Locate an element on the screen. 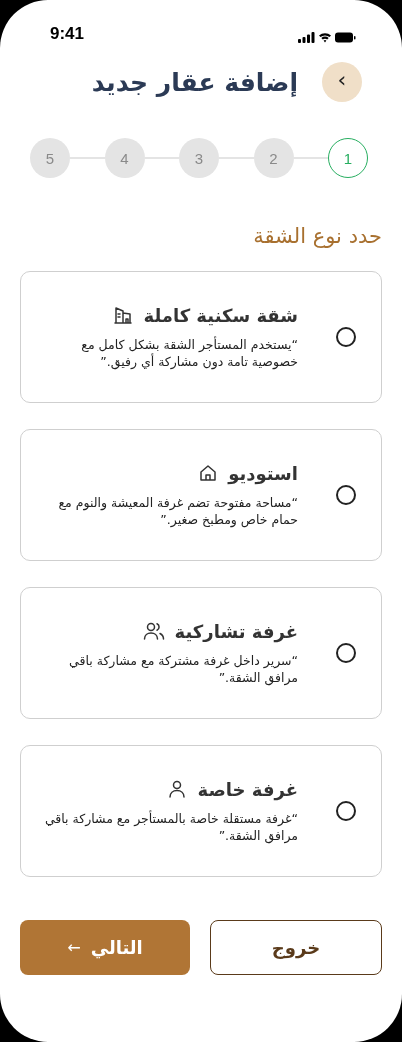 Image resolution: width=402 pixels, height=1042 pixels. option-description: “سرير داخل غرفة مشتركة مع مشاركة باقي مرافق الشقة.” is located at coordinates (183, 668).